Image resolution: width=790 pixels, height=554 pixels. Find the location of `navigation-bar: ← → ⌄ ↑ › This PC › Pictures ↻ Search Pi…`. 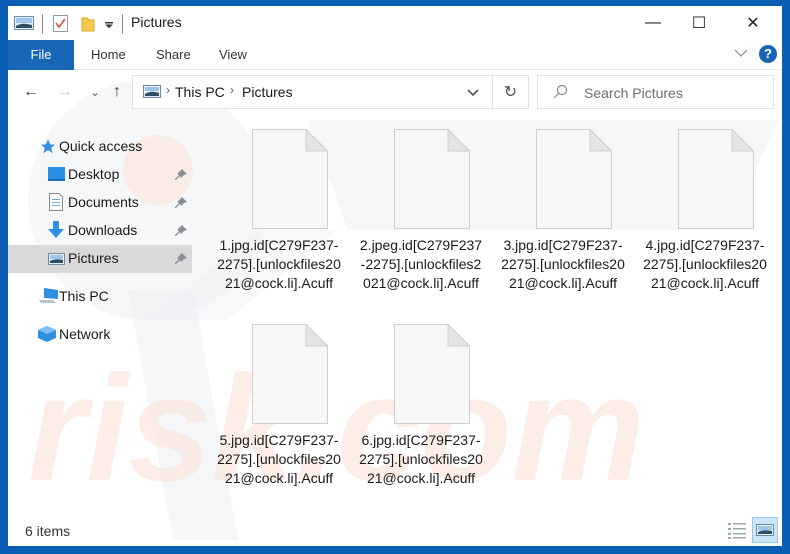

navigation-bar: ← → ⌄ ↑ › This PC › Pictures ↻ Search Pi… is located at coordinates (395, 92).